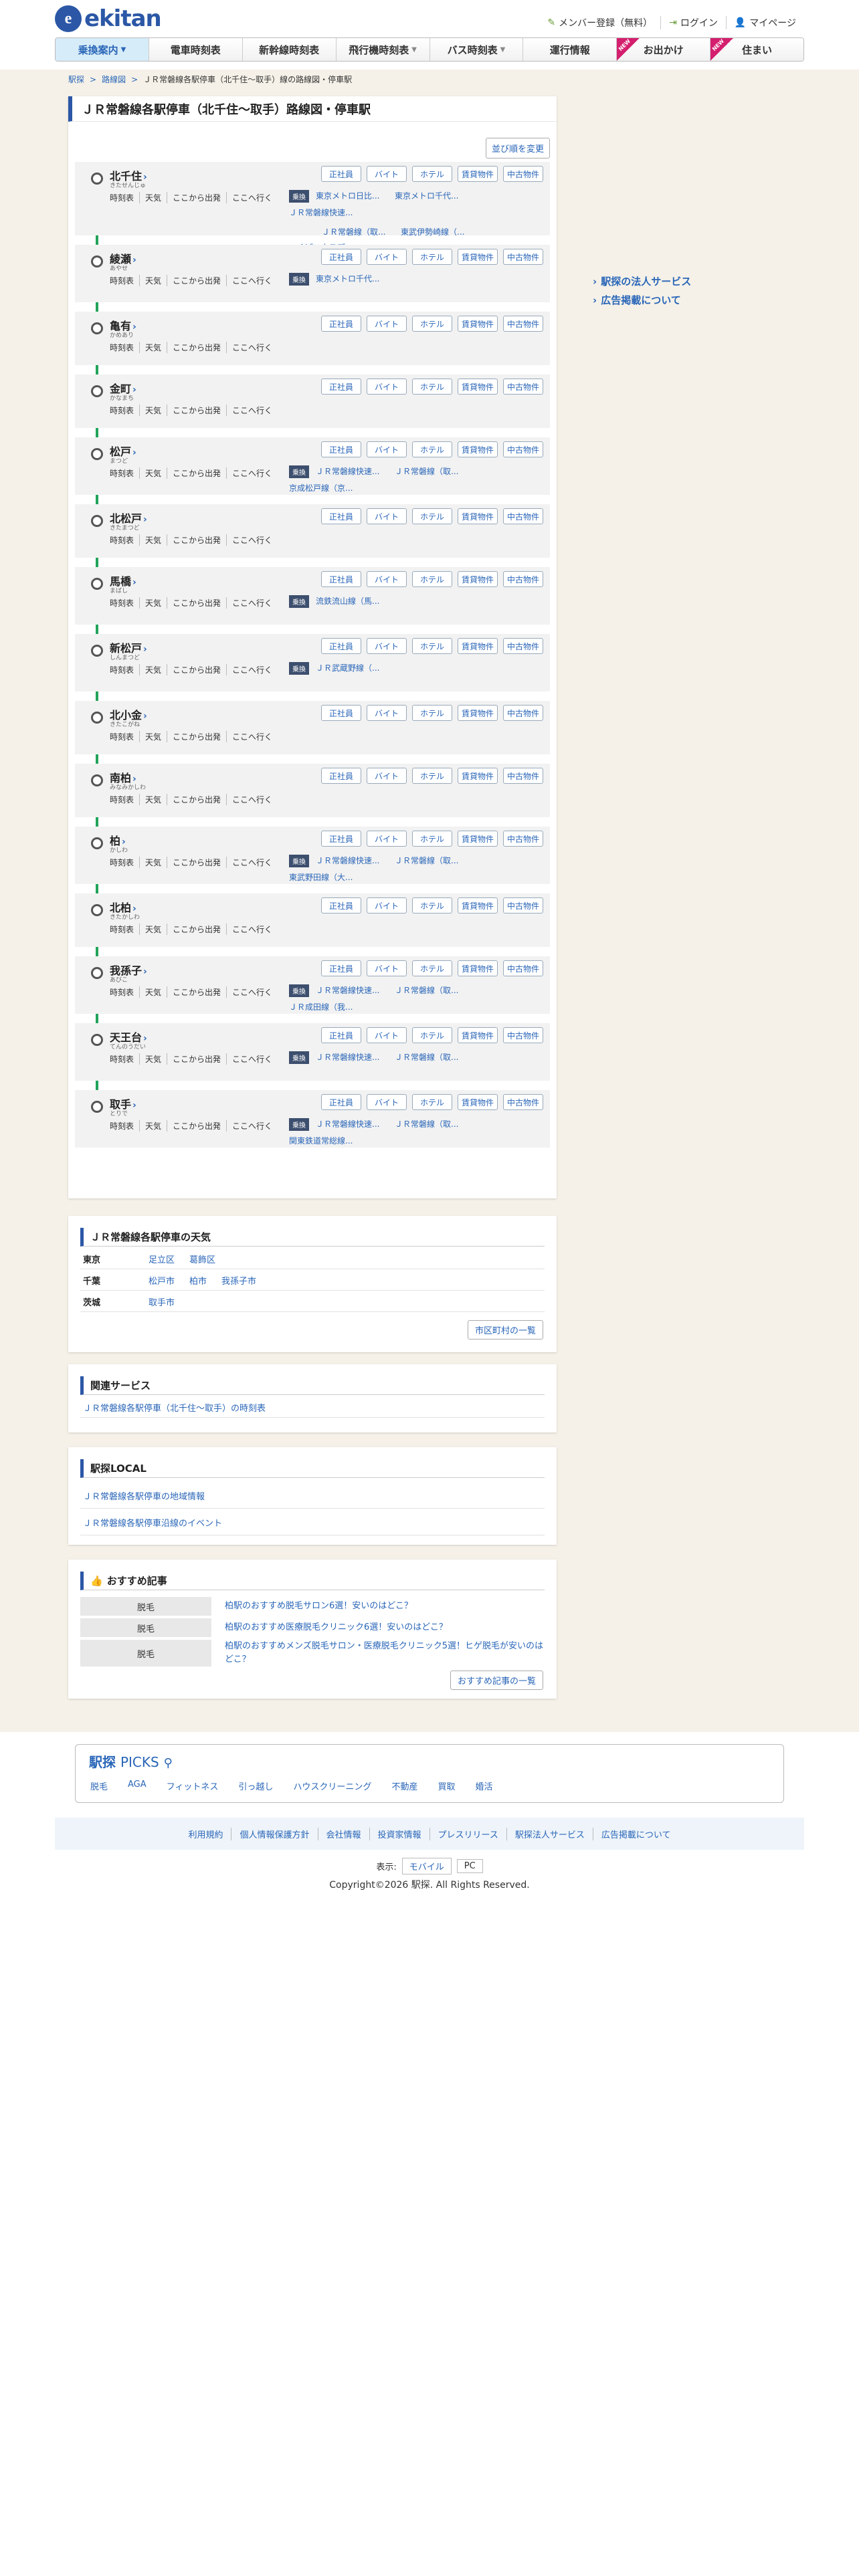  Describe the element at coordinates (404, 1786) in the screenshot. I see `picks-category-link: 不動産` at that location.